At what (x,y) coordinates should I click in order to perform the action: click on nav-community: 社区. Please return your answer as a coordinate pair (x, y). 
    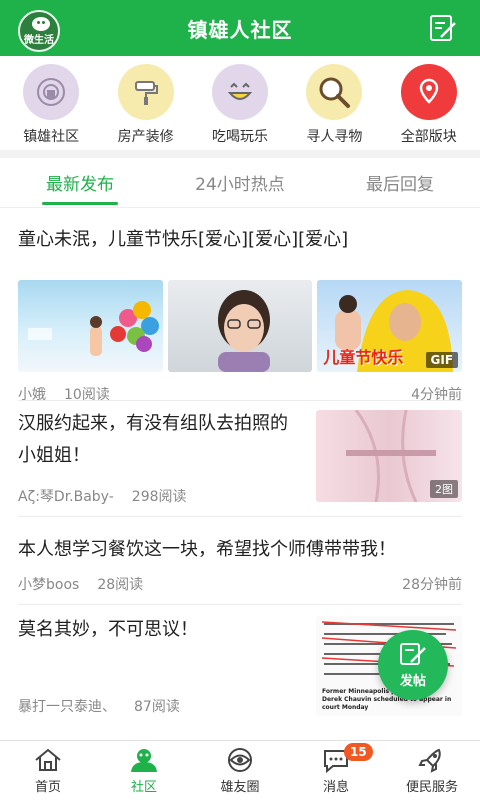
    Looking at the image, I should click on (144, 770).